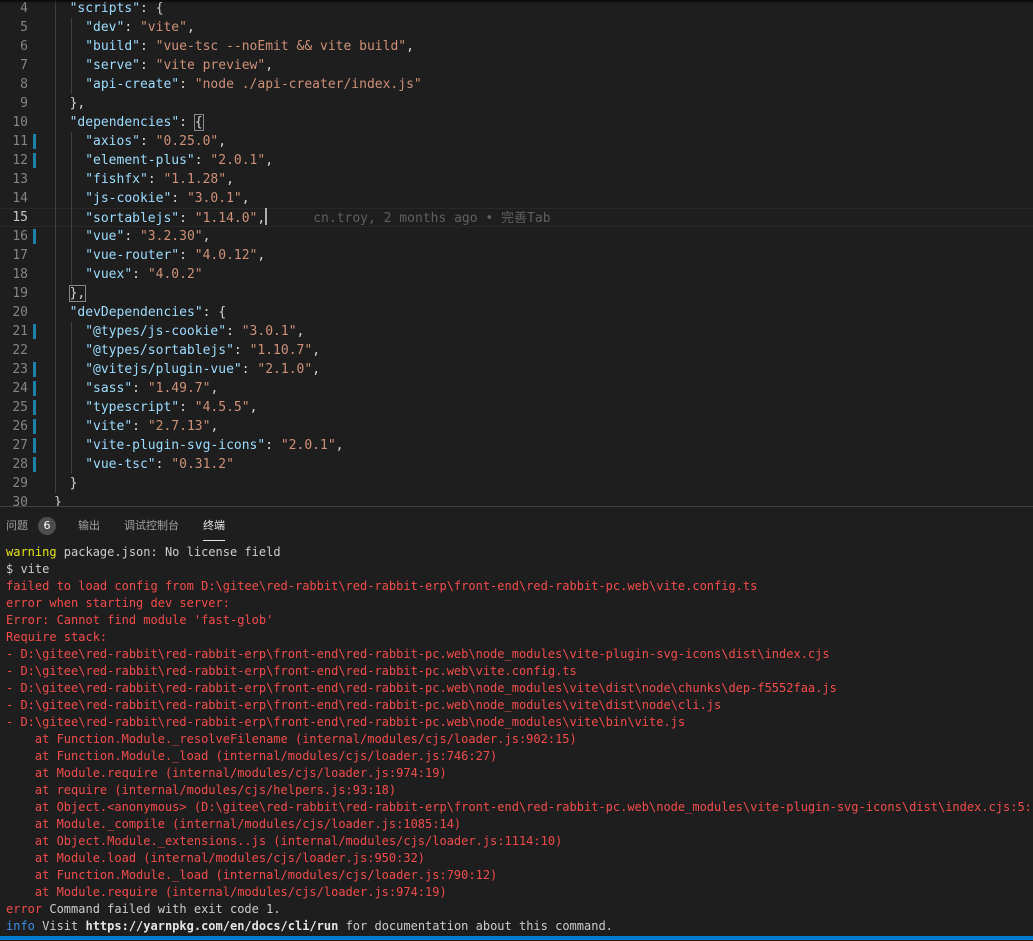 This screenshot has height=941, width=1033. Describe the element at coordinates (20, 236) in the screenshot. I see `line-number: 16` at that location.